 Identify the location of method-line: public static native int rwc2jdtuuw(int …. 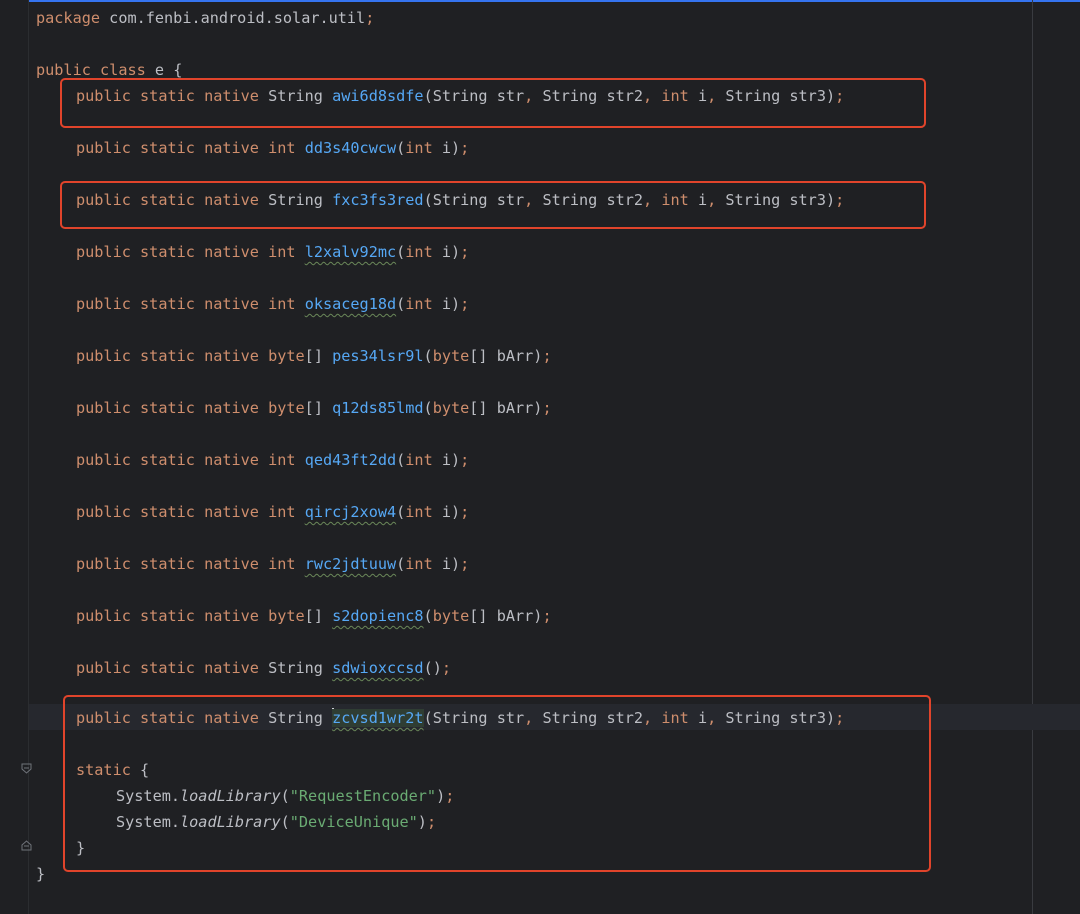
(272, 564).